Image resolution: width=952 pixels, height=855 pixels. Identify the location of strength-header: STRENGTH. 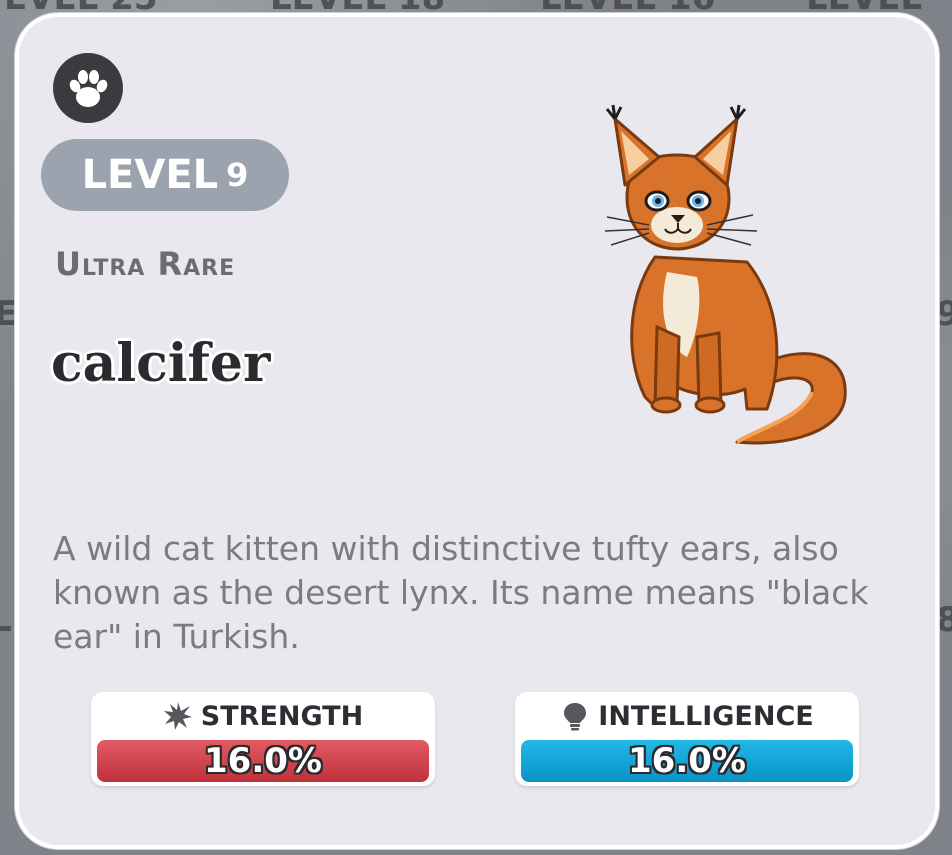
(263, 716).